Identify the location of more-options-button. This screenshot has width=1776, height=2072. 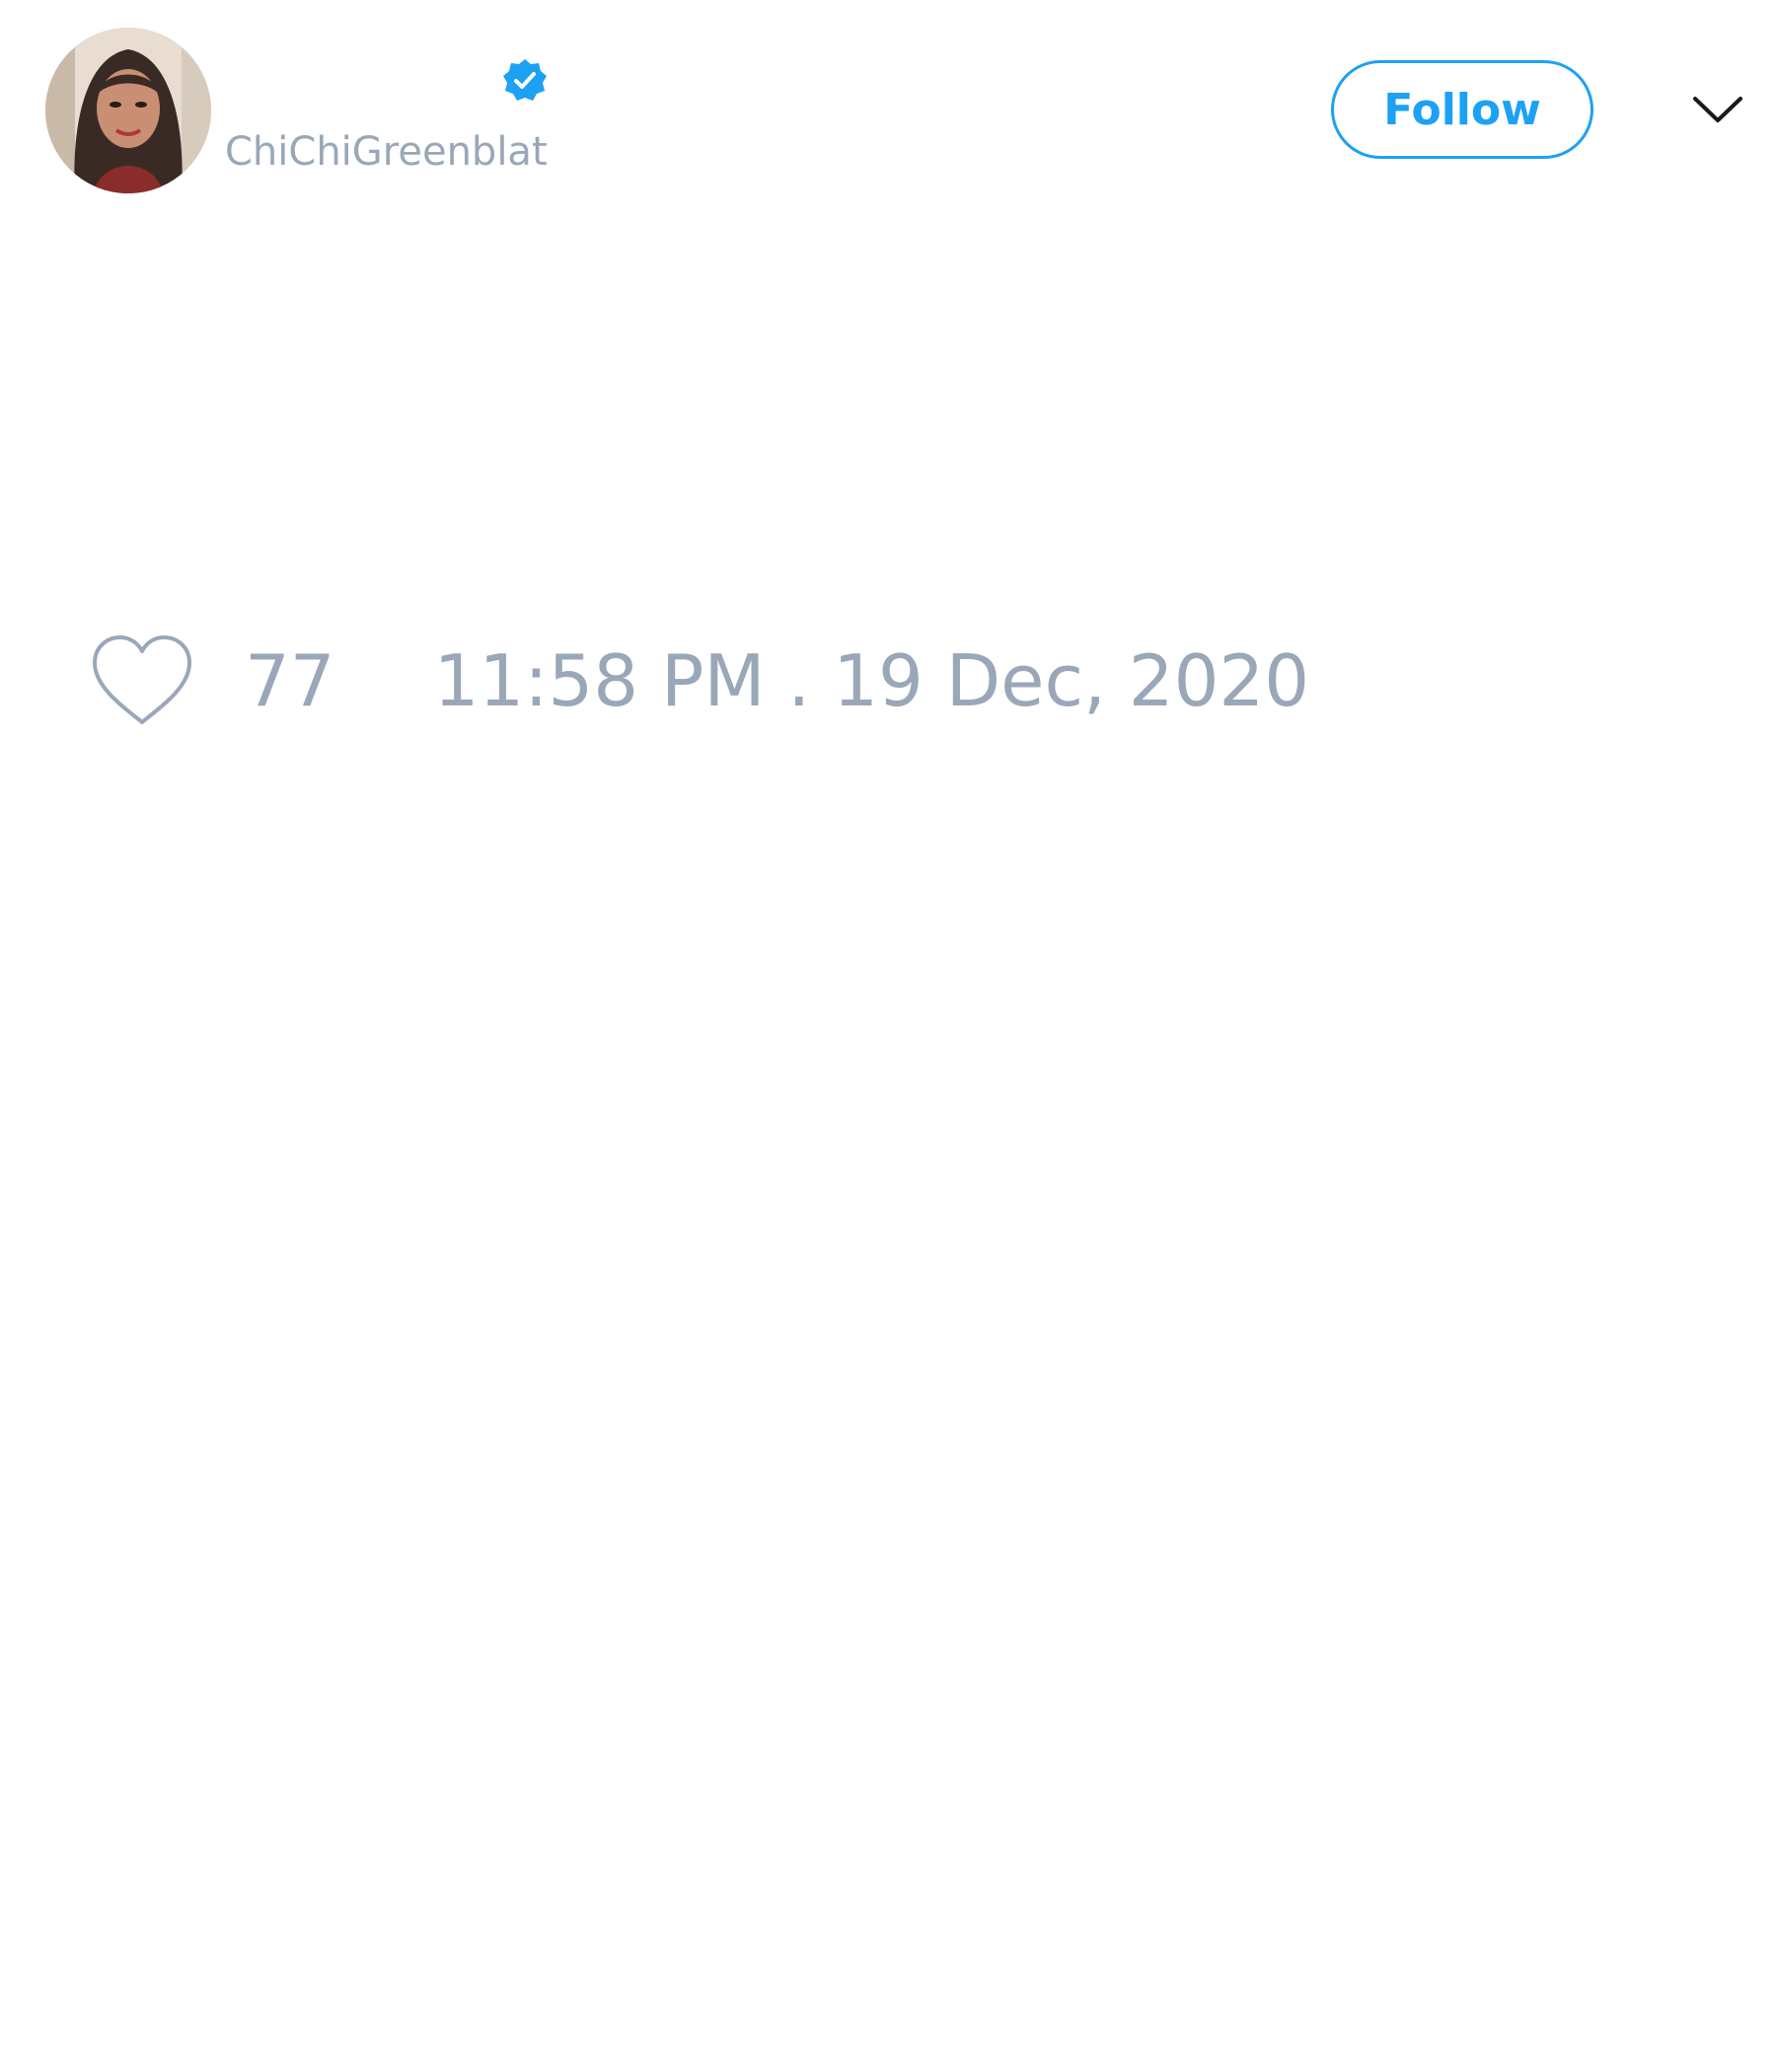
(1718, 110).